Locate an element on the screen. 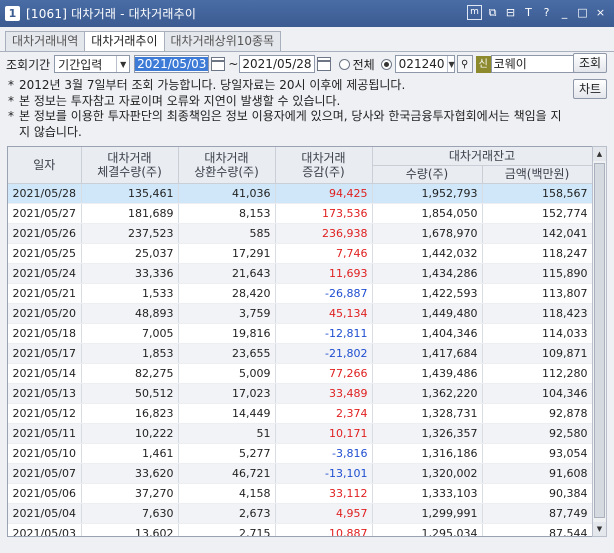 Image resolution: width=614 pixels, height=553 pixels. cell-change: 2,374 is located at coordinates (324, 413).